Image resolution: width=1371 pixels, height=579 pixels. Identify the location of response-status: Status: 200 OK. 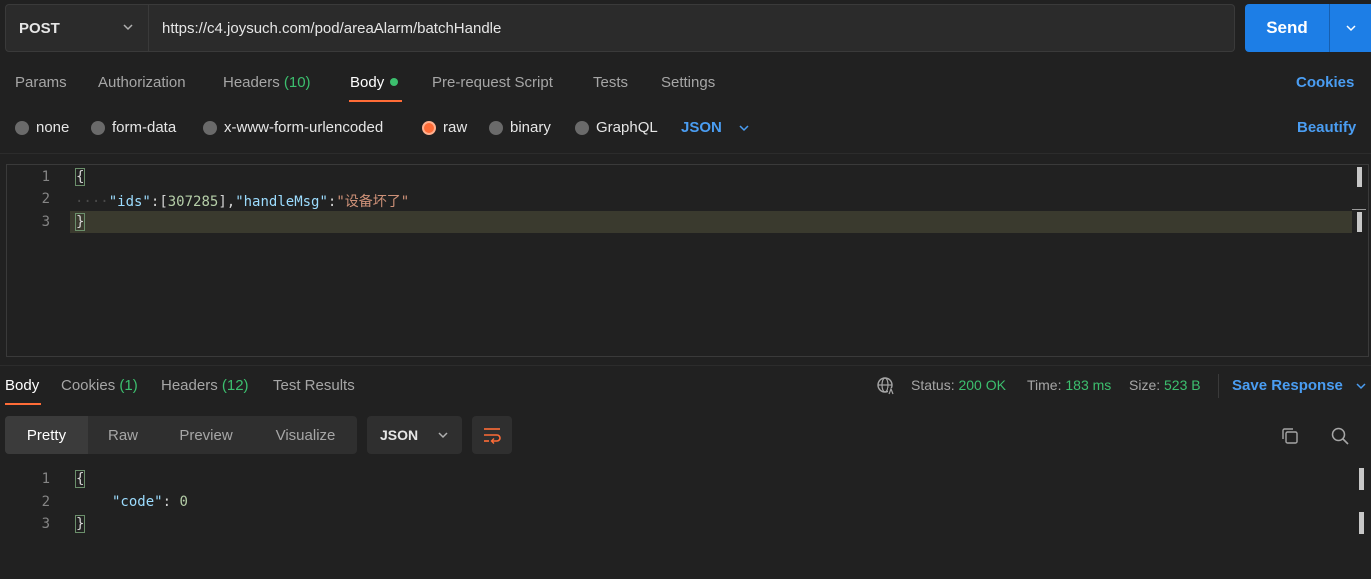
(958, 385).